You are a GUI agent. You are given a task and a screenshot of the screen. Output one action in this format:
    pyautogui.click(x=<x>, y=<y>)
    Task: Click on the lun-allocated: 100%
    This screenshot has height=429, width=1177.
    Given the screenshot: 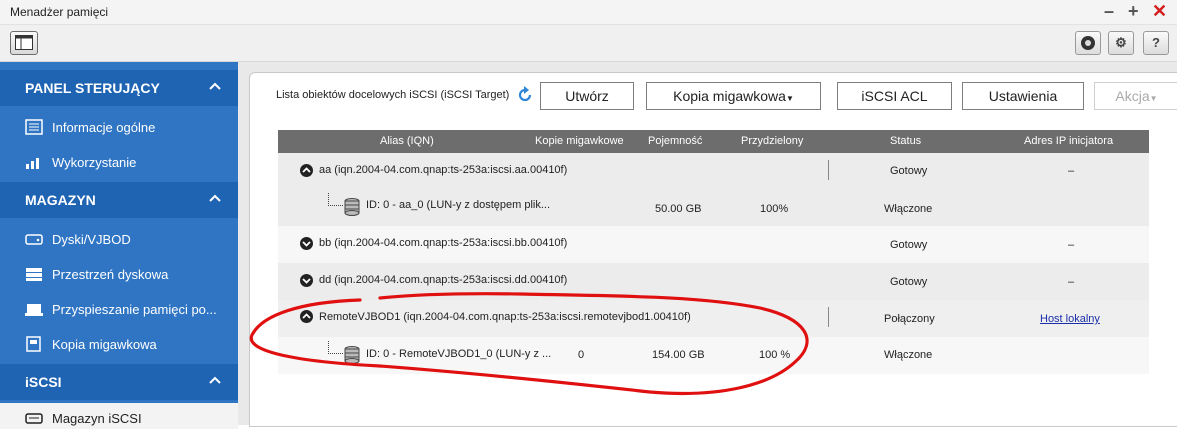 What is the action you would take?
    pyautogui.click(x=774, y=209)
    